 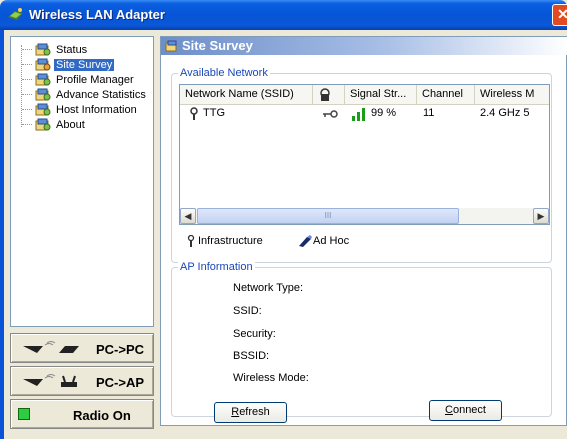 I want to click on radio-on-label: Radio On, so click(x=102, y=415).